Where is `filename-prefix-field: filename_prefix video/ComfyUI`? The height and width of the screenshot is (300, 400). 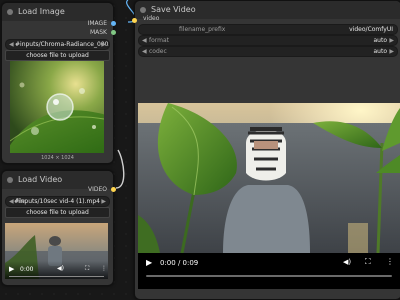
filename-prefix-field: filename_prefix video/ComfyUI is located at coordinates (268, 29).